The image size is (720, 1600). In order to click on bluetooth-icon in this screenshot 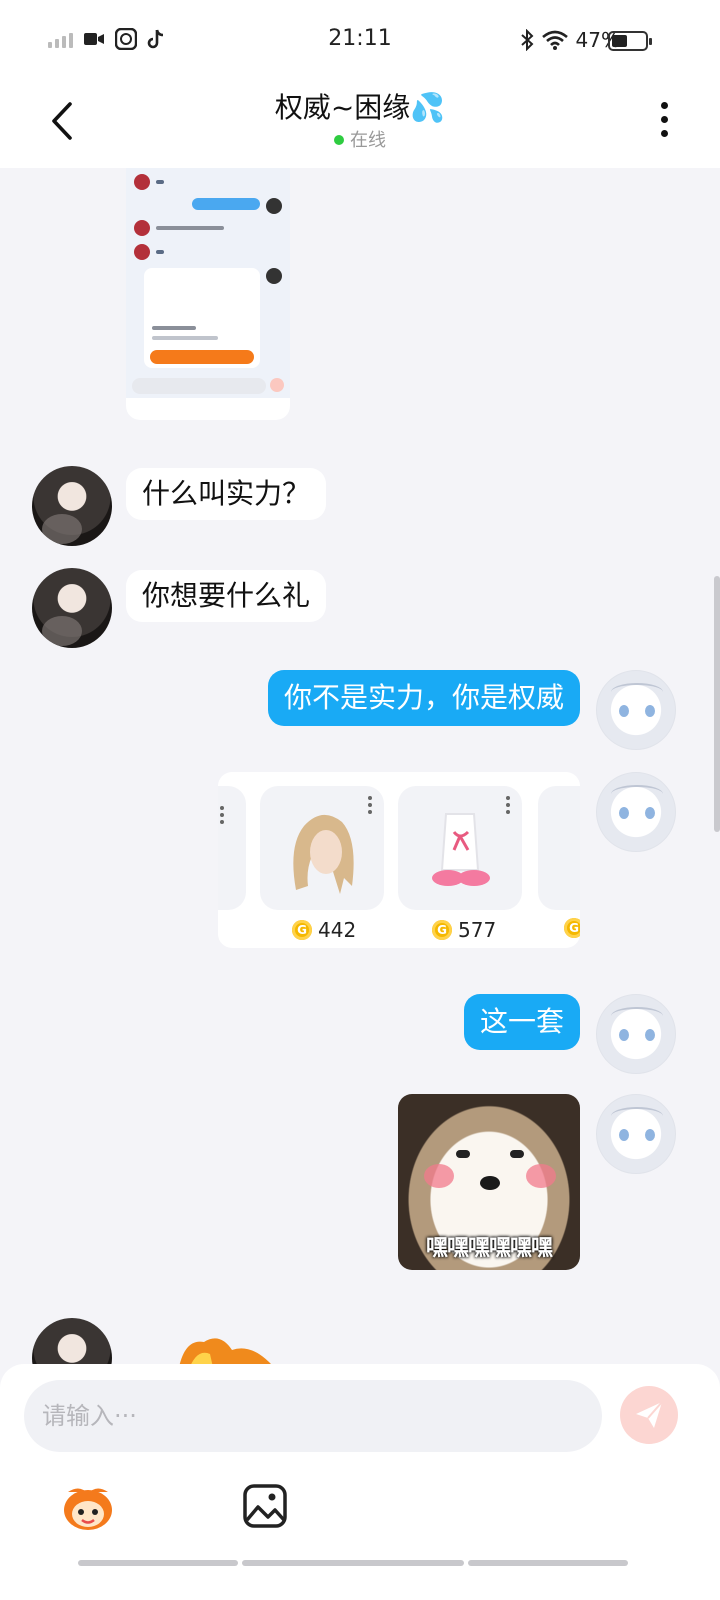, I will do `click(526, 40)`.